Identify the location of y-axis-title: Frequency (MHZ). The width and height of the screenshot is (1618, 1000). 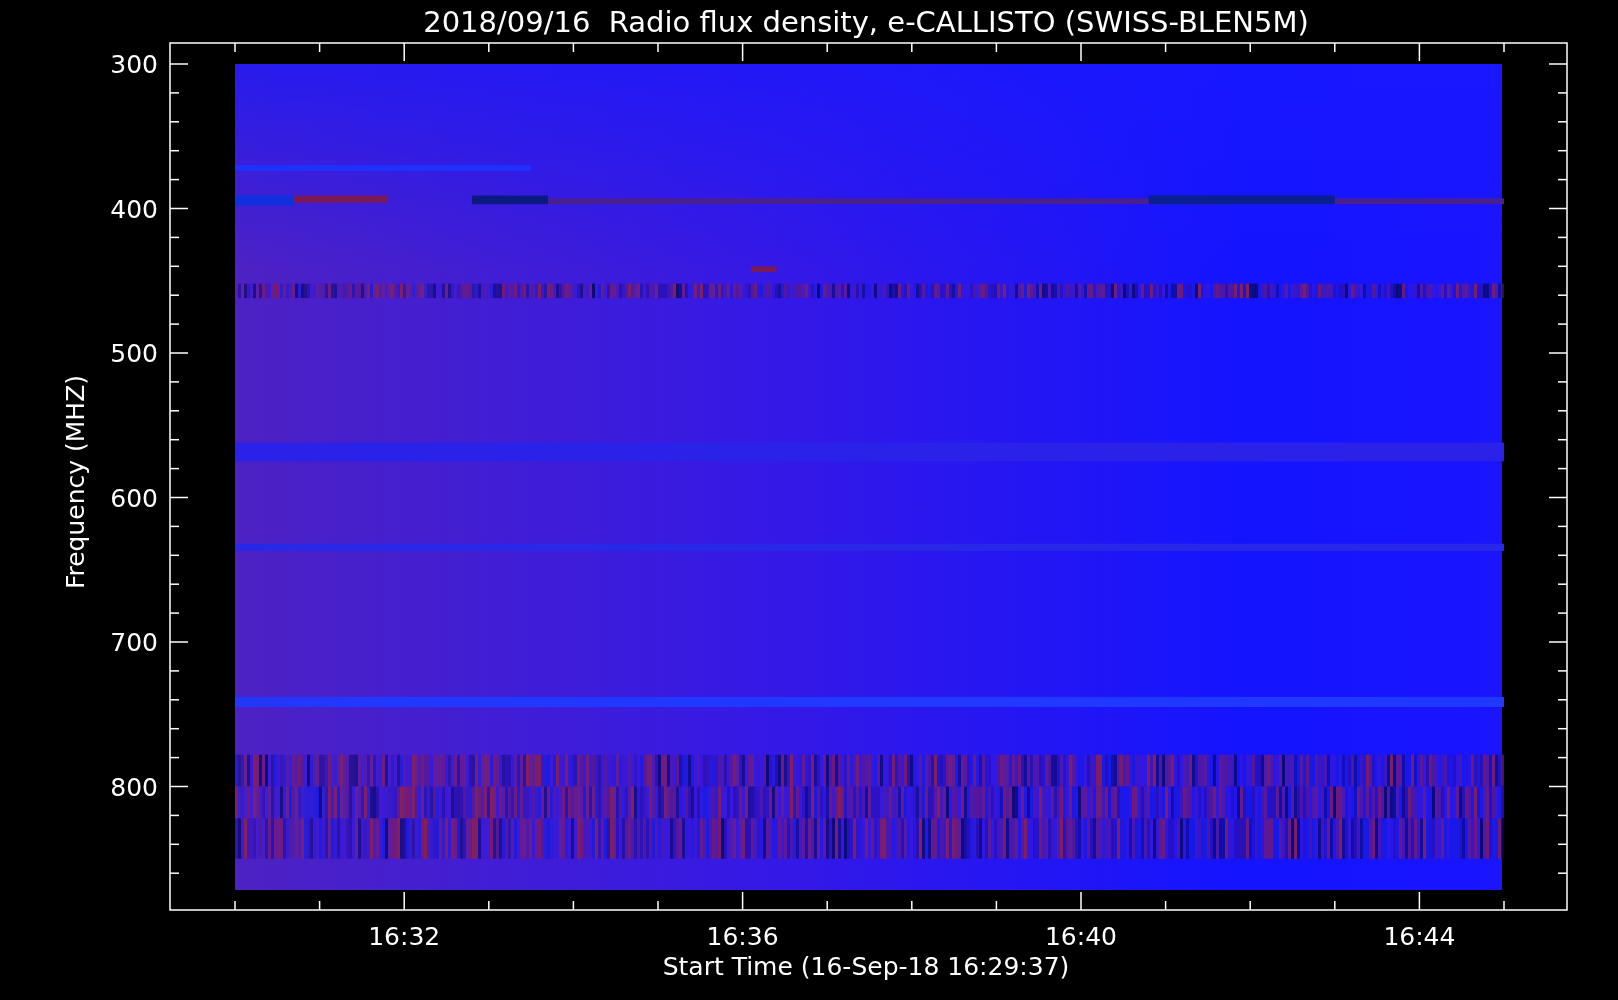
(75, 482).